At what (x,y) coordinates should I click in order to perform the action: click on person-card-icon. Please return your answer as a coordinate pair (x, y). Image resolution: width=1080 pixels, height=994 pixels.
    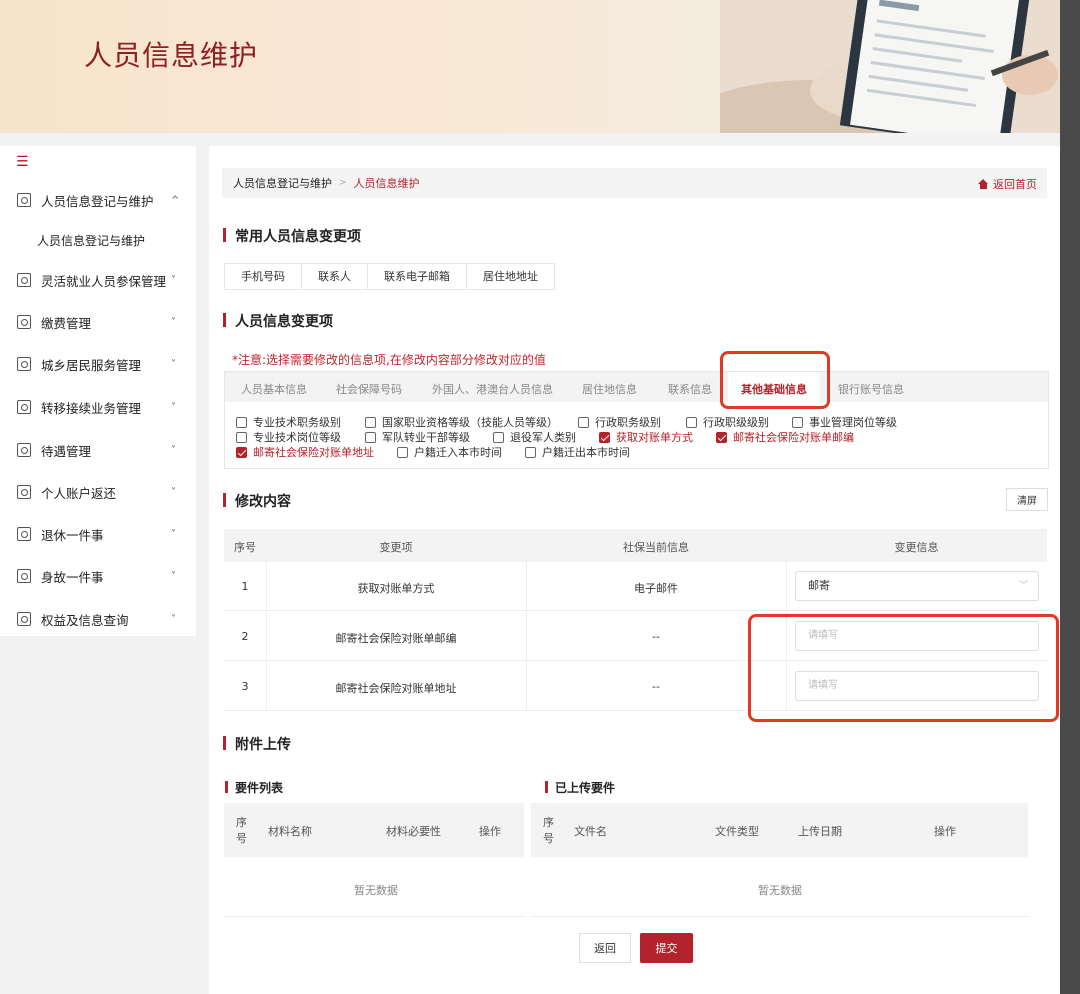
    Looking at the image, I should click on (24, 200).